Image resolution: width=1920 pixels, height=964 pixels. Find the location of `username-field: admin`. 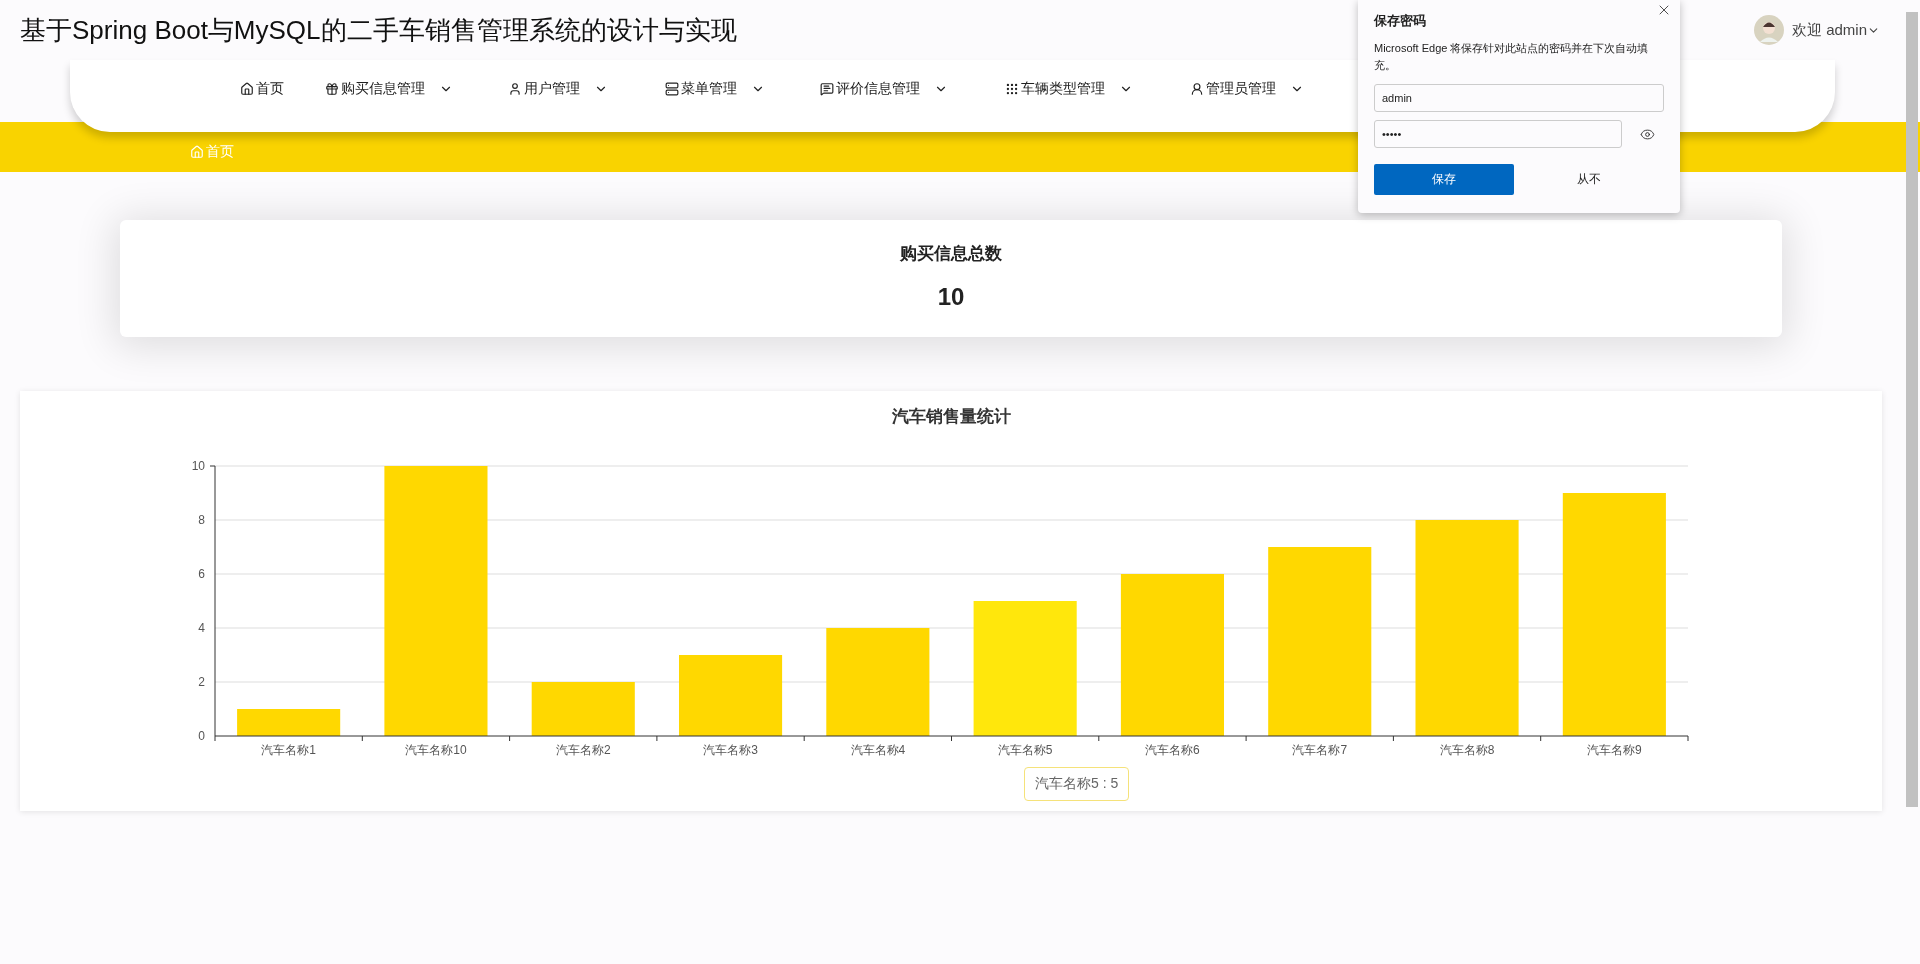

username-field: admin is located at coordinates (1519, 98).